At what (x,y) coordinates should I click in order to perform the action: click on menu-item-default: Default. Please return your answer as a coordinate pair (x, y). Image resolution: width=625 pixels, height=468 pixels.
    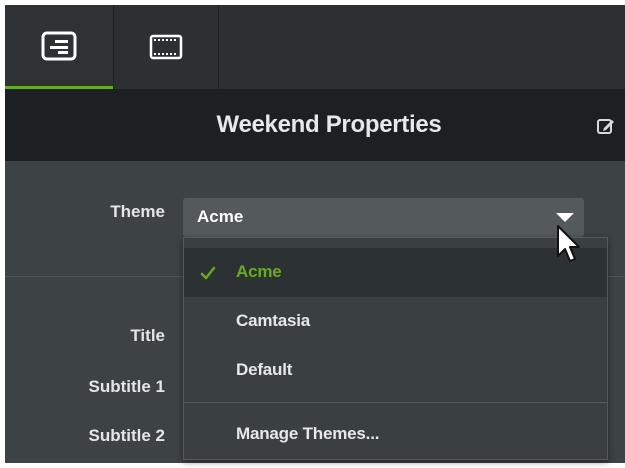
    Looking at the image, I should click on (395, 370).